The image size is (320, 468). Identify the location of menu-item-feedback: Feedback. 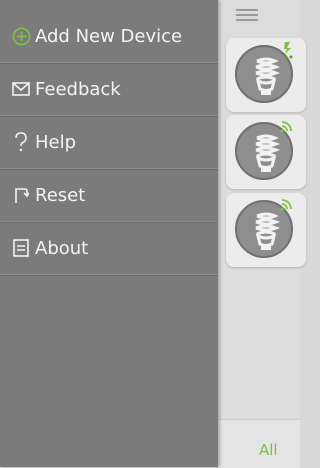
(109, 89).